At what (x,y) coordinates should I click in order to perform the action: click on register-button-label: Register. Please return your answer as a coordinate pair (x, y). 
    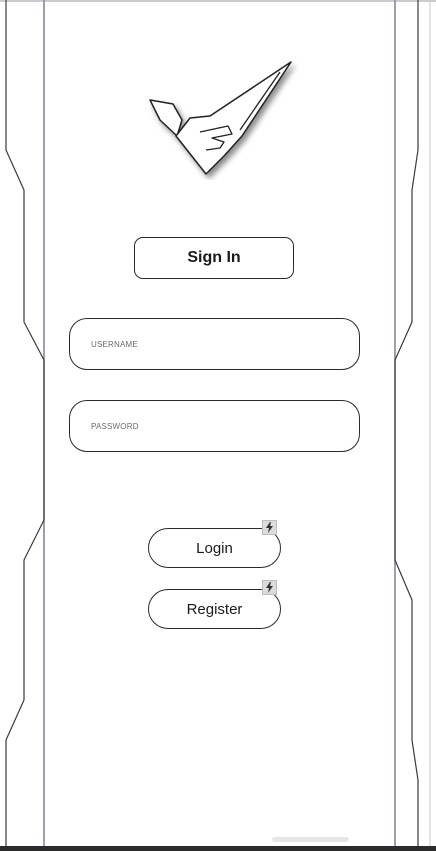
    Looking at the image, I should click on (214, 609).